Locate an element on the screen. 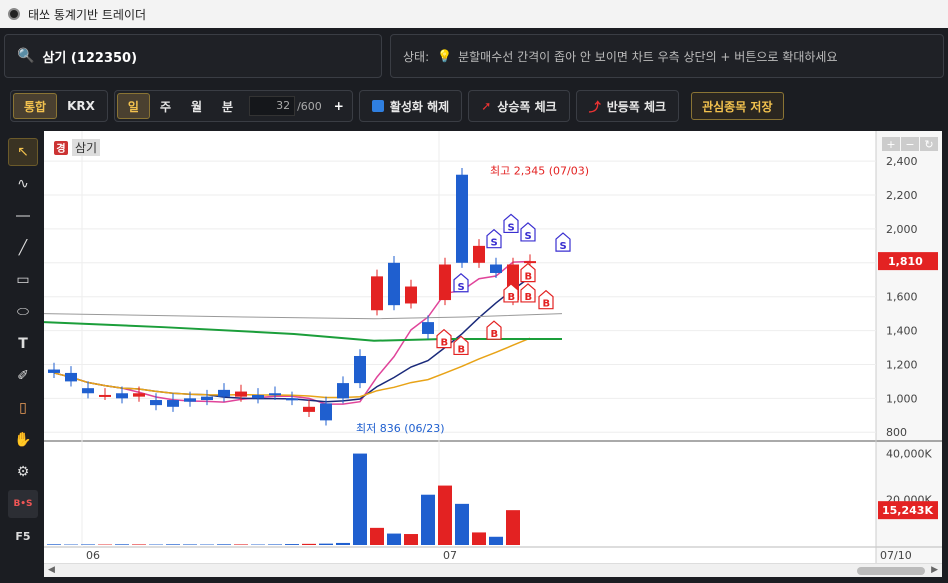  horizontal-scrollbar: ◀ ▶ is located at coordinates (493, 570).